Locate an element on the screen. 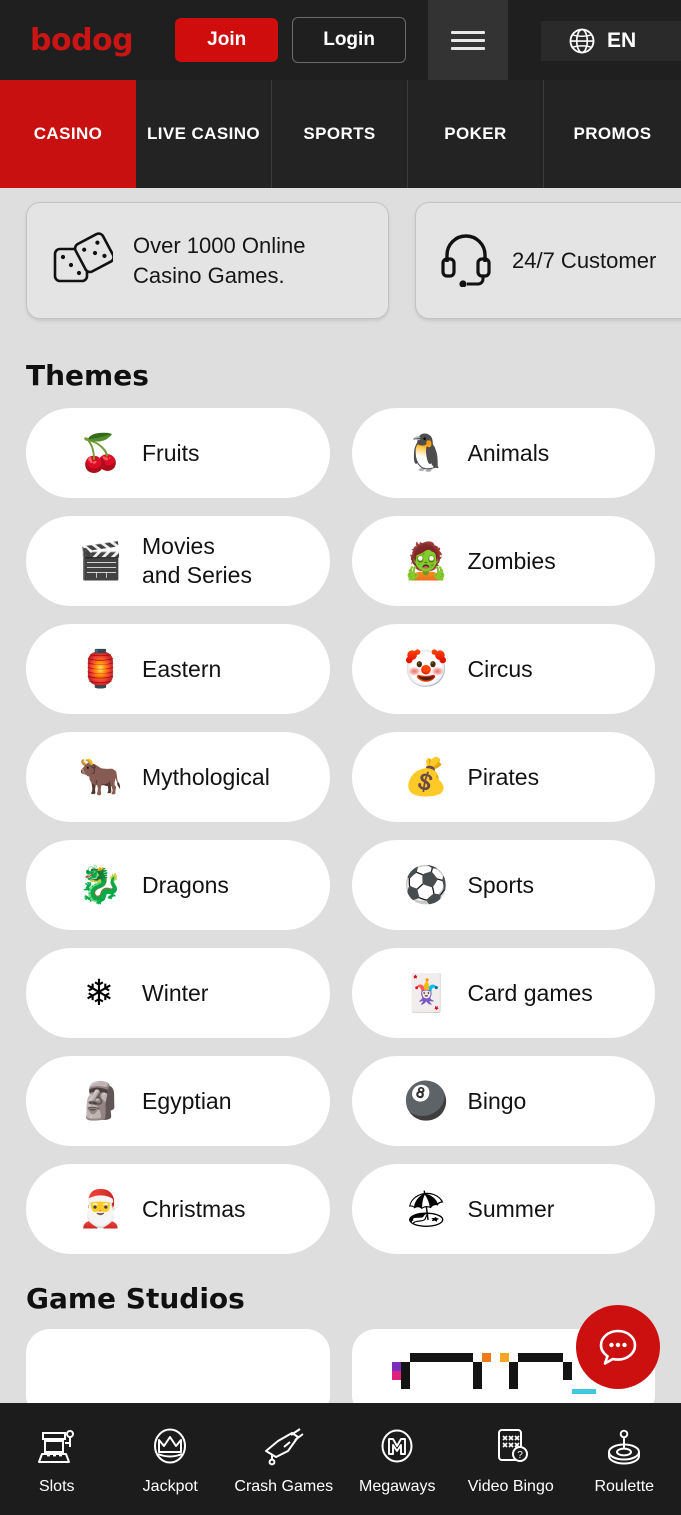 This screenshot has height=1515, width=681. theme-card-movies-and-series: 🎬 Movies and Series is located at coordinates (178, 561).